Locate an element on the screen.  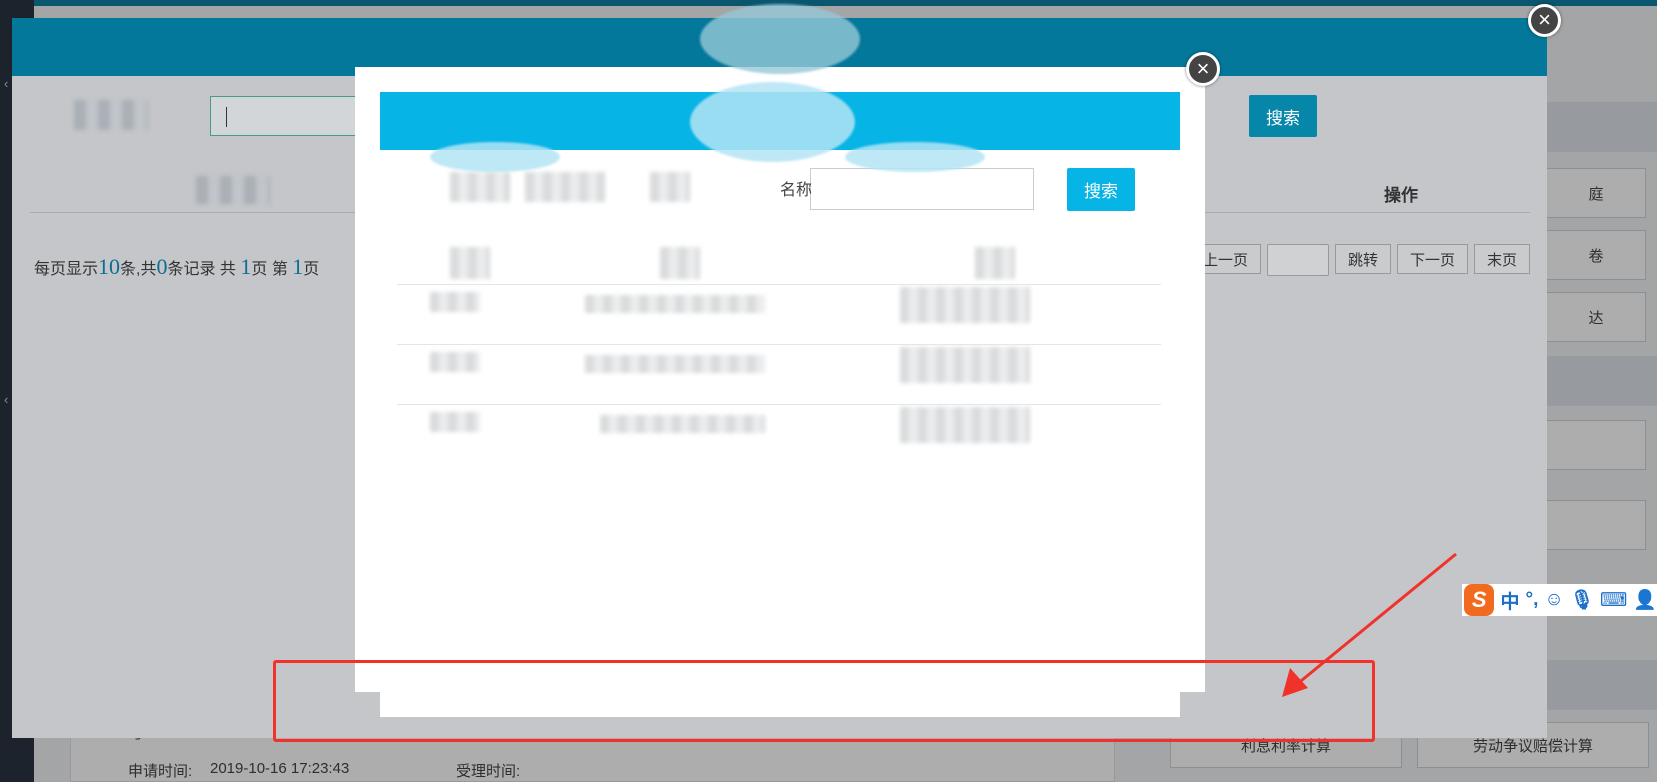
annotation-arrow-icon is located at coordinates (1369, 624).